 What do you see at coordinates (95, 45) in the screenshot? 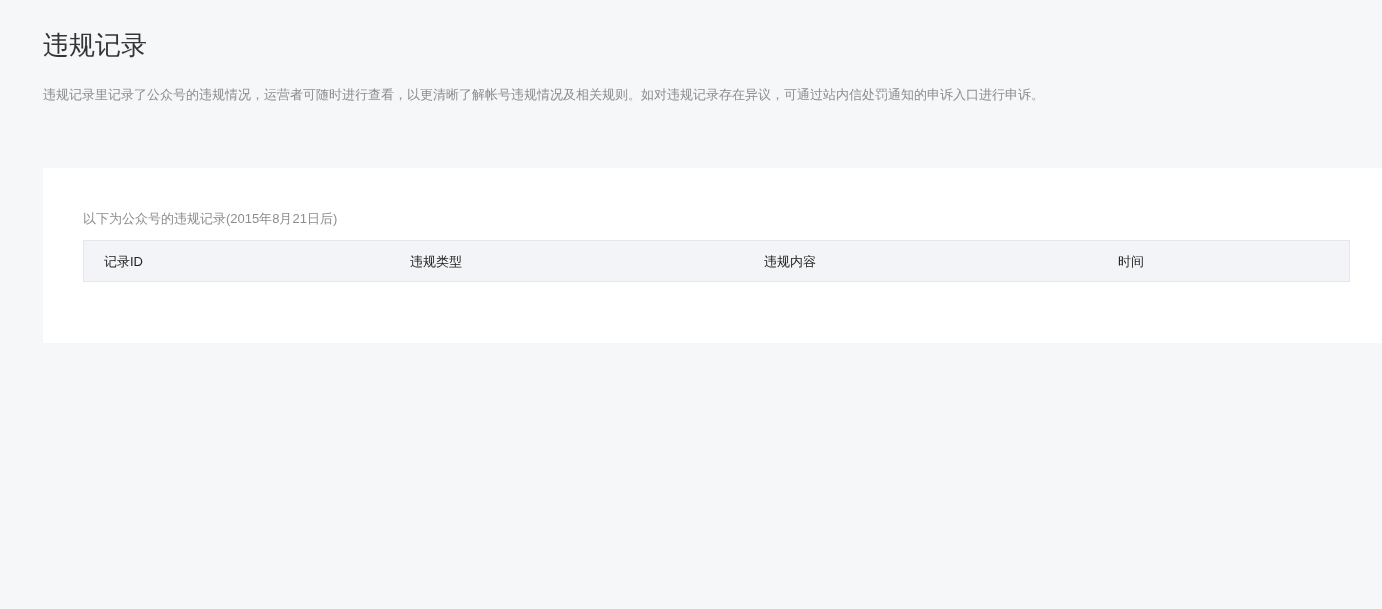
I see `page-title: 违规记录` at bounding box center [95, 45].